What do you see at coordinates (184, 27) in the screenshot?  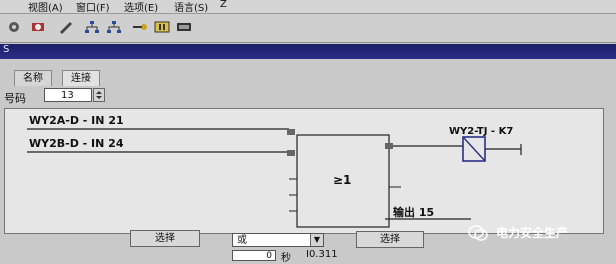 I see `device-icon` at bounding box center [184, 27].